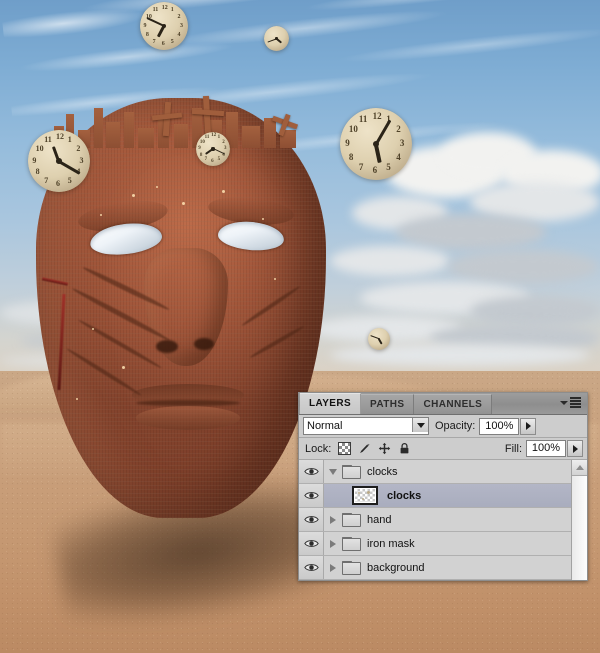 This screenshot has width=600, height=653. What do you see at coordinates (579, 468) in the screenshot?
I see `scroll-up-button` at bounding box center [579, 468].